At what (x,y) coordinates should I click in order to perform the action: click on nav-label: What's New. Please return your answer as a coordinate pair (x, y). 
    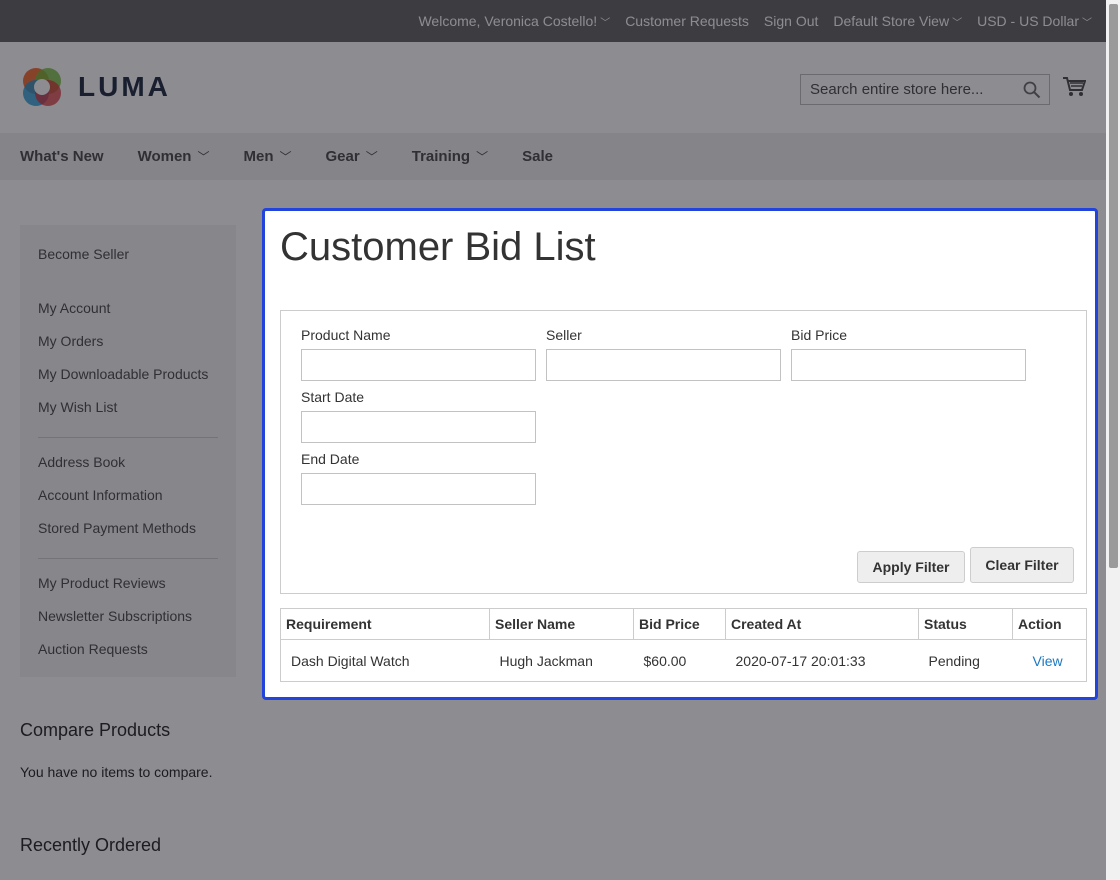
    Looking at the image, I should click on (62, 156).